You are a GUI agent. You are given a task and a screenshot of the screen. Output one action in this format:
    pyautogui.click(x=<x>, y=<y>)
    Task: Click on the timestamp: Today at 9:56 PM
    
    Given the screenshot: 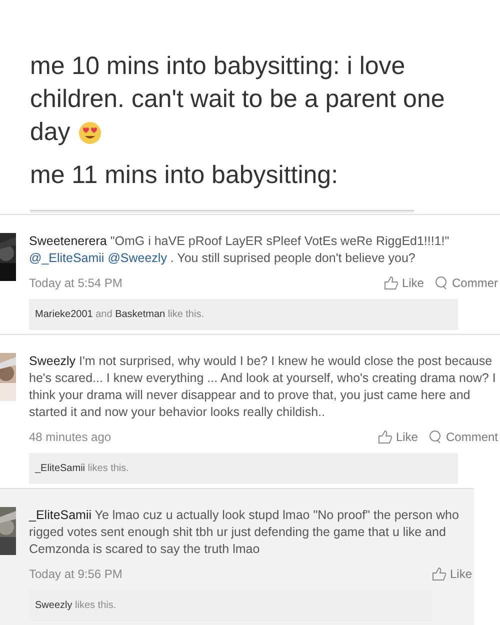 What is the action you would take?
    pyautogui.click(x=75, y=574)
    